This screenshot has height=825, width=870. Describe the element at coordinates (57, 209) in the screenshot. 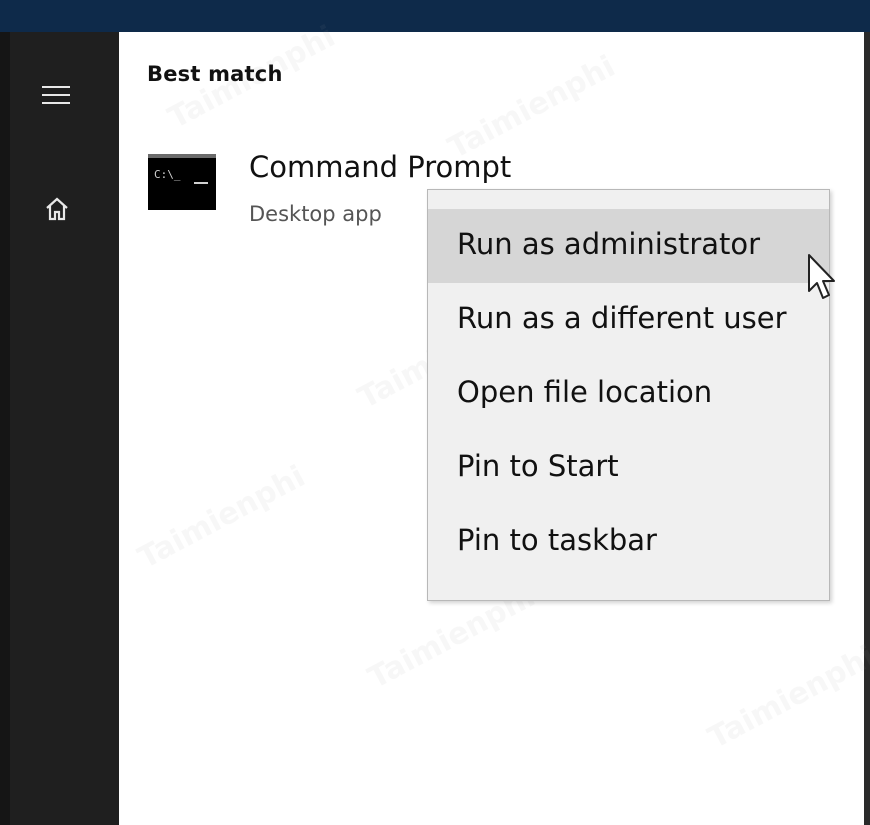

I see `home-icon` at that location.